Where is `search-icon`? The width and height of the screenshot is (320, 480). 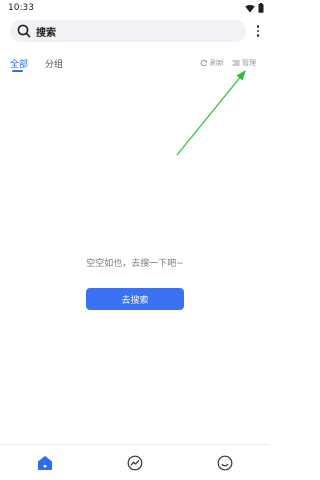
search-icon is located at coordinates (24, 31).